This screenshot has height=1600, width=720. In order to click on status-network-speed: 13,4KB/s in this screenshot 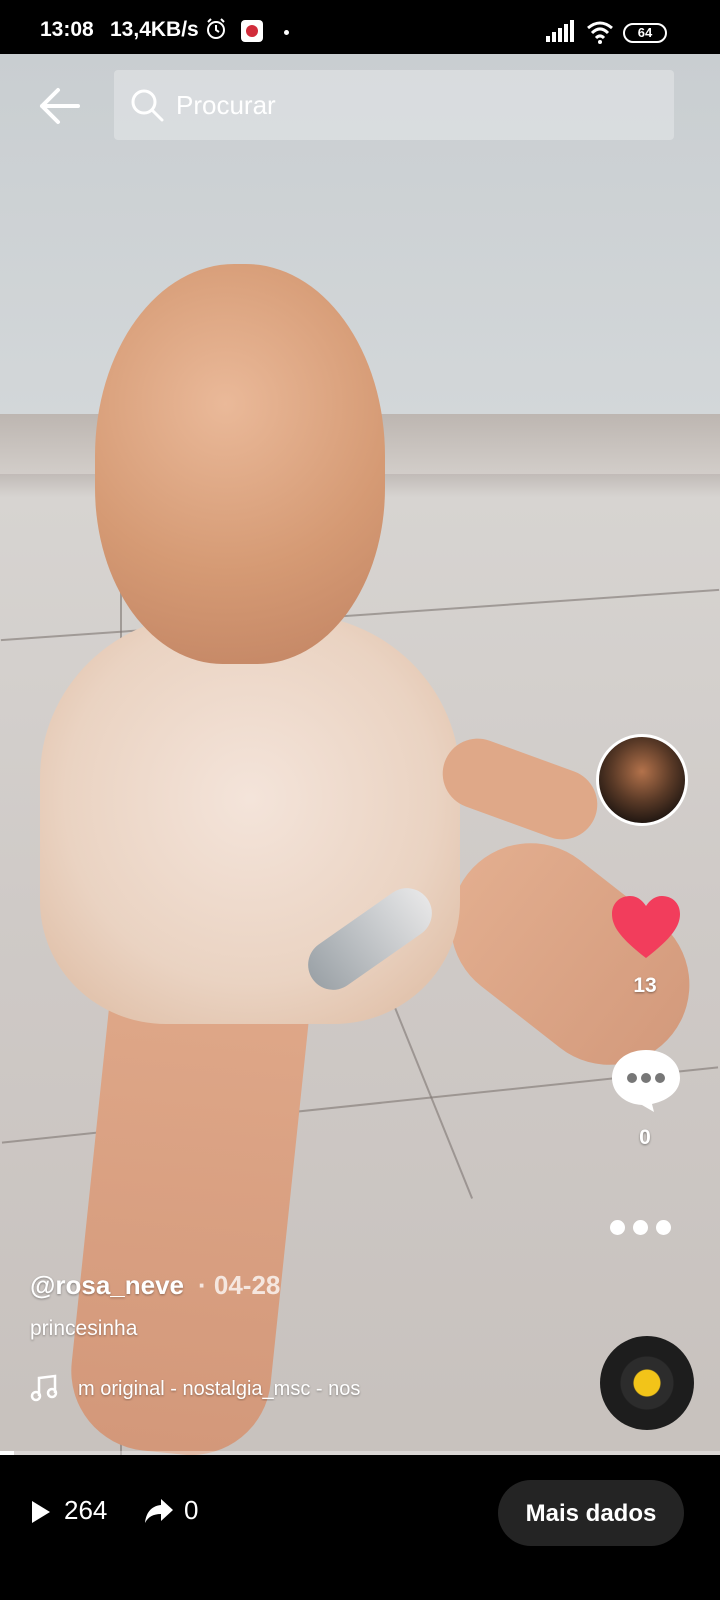, I will do `click(154, 29)`.